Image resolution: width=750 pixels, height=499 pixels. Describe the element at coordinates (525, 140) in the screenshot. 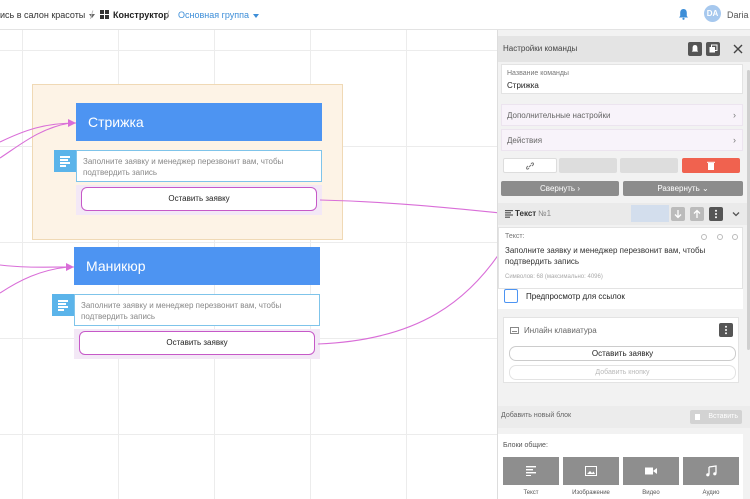

I see `actions-label: Действия` at that location.